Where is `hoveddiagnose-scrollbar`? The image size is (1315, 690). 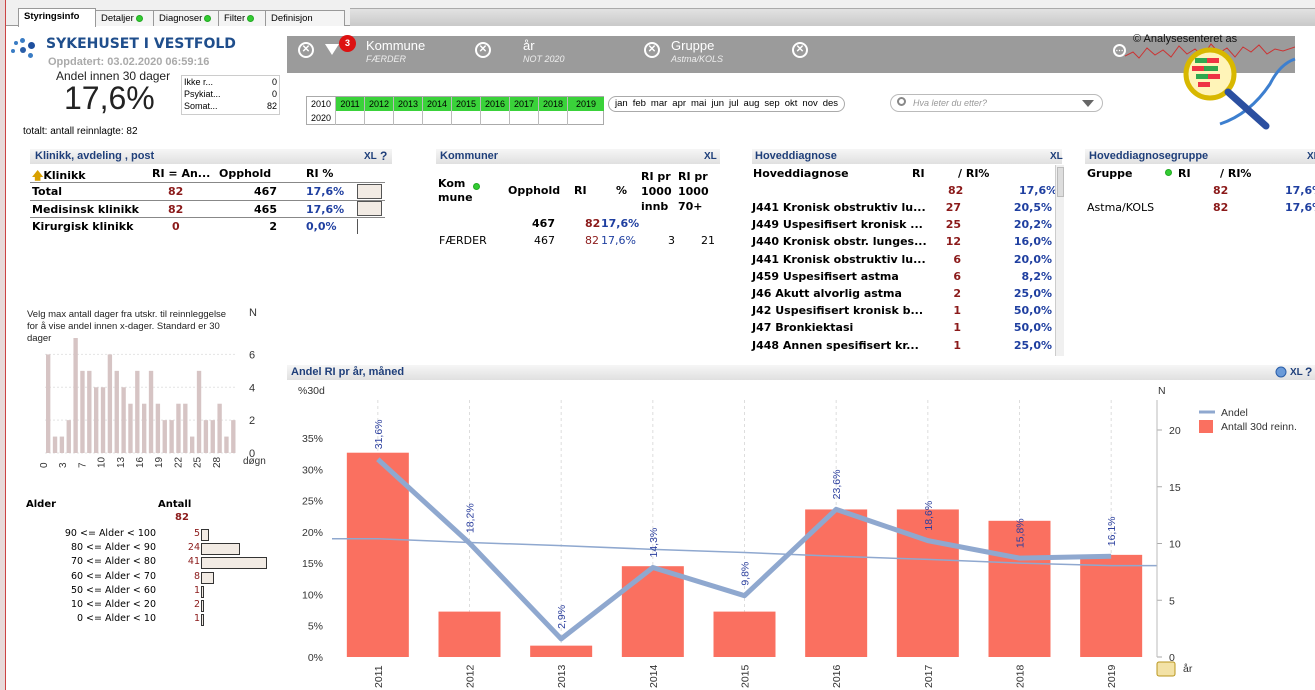 hoveddiagnose-scrollbar is located at coordinates (1059, 260).